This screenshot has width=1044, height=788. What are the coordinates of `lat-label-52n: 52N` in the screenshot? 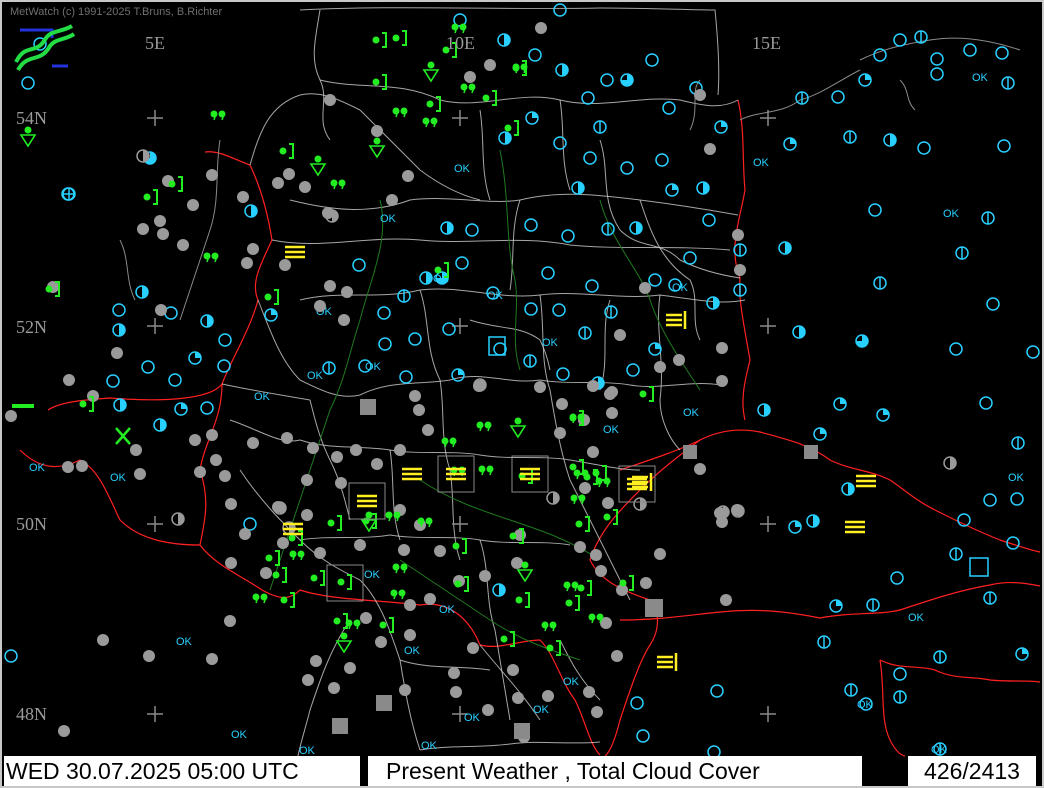 It's located at (31, 327).